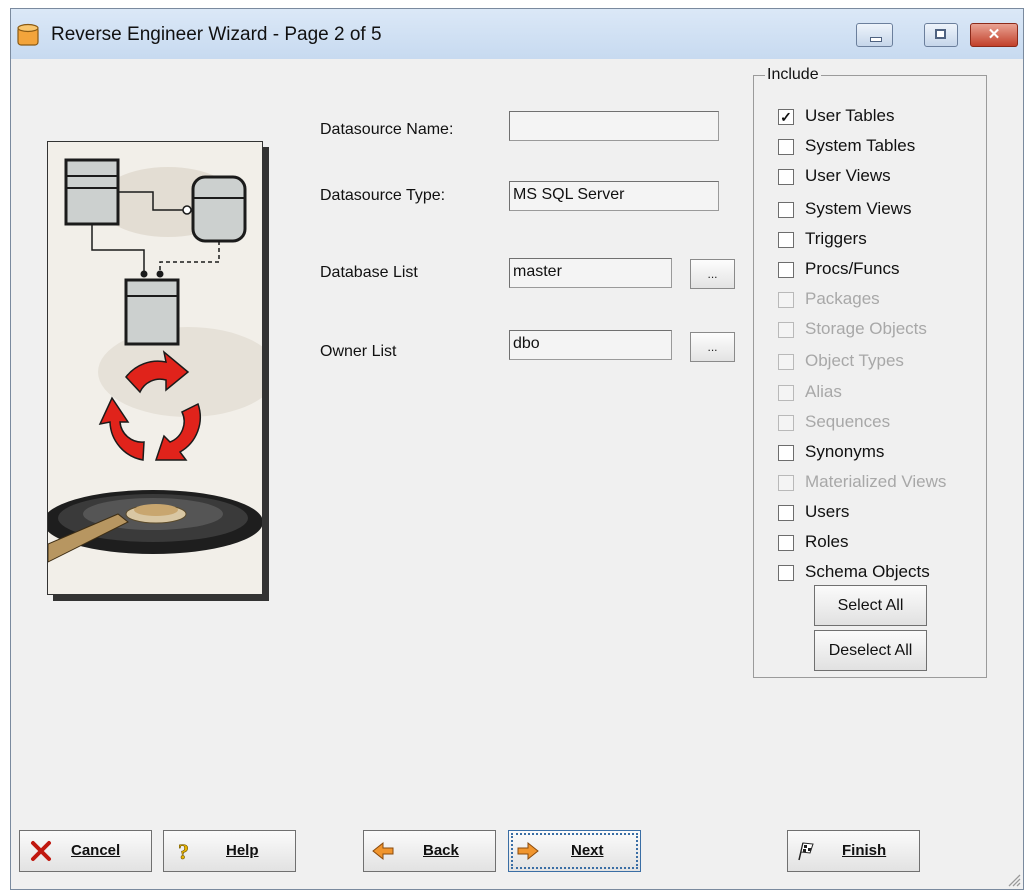 The image size is (1024, 890). I want to click on owner-list-label: Owner List, so click(358, 351).